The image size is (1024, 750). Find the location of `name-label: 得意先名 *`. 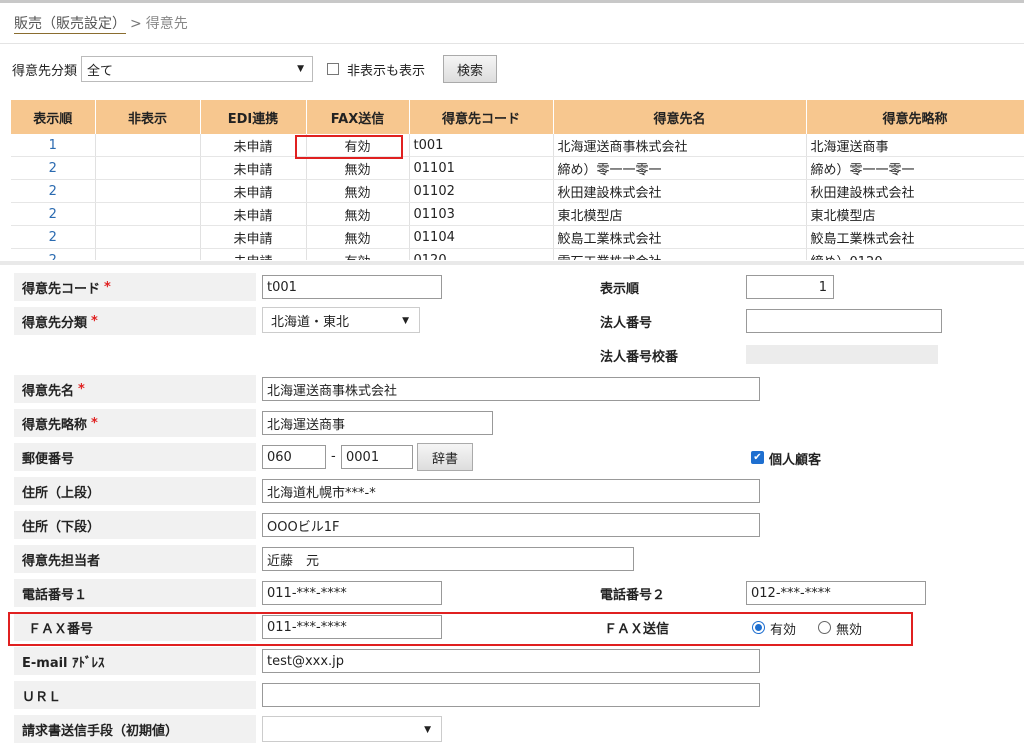

name-label: 得意先名 * is located at coordinates (135, 389).